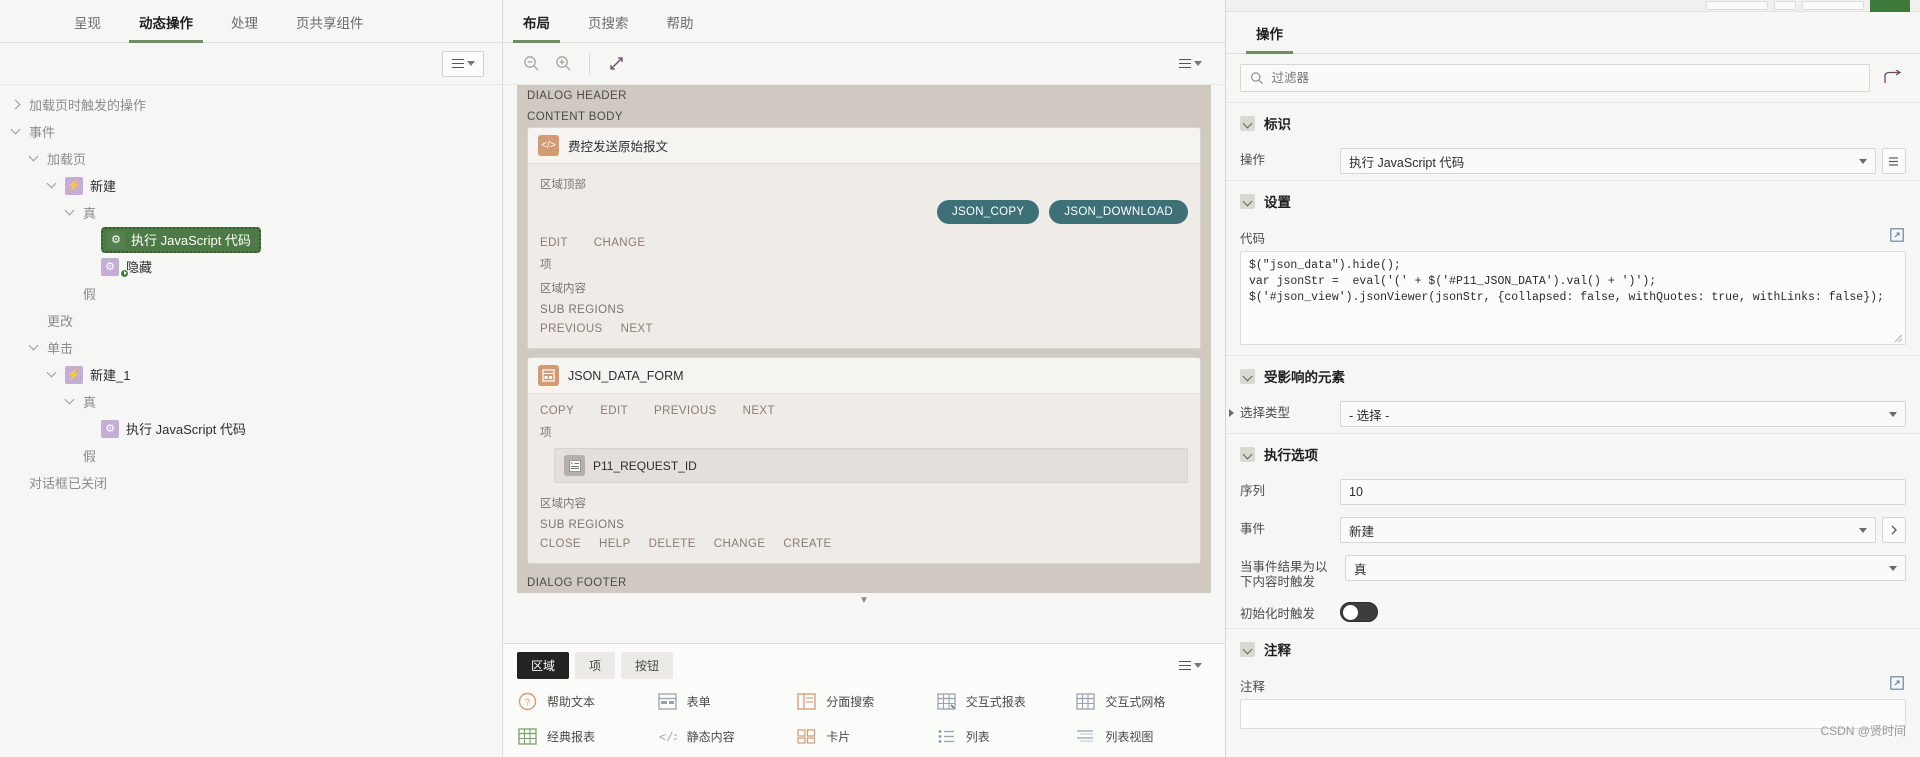 The height and width of the screenshot is (757, 1920). Describe the element at coordinates (87, 27) in the screenshot. I see `tab-render: 呈现` at that location.